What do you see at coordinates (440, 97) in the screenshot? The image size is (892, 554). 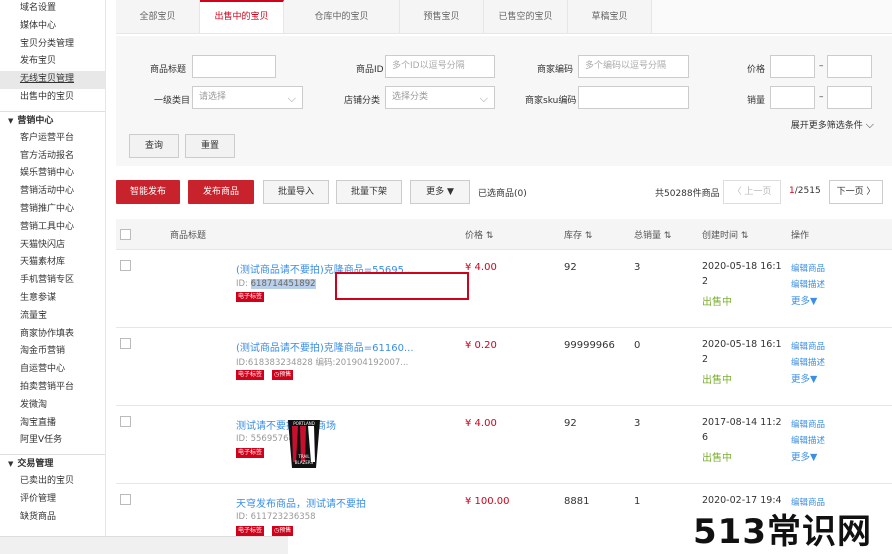 I see `shop-cat-select: 选择分类 ⌵` at bounding box center [440, 97].